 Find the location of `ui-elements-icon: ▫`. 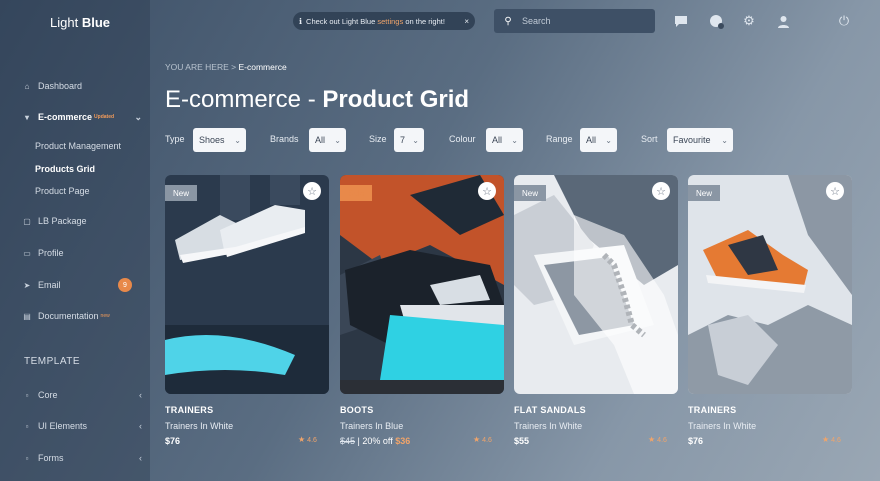

ui-elements-icon: ▫ is located at coordinates (27, 426).